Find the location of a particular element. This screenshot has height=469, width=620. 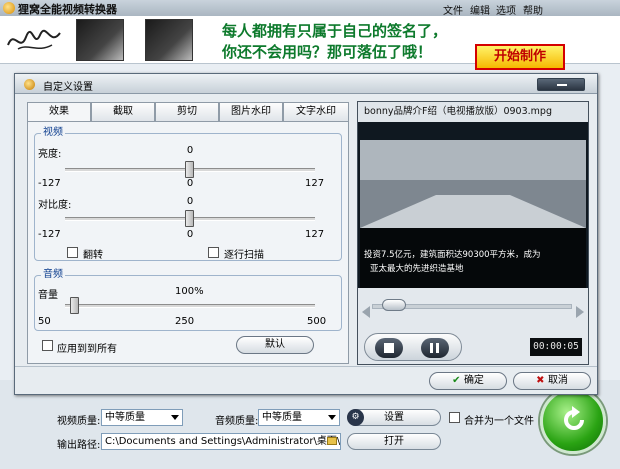

banner-text-line1: 每人都拥有只属于自己的签名了， is located at coordinates (335, 31).